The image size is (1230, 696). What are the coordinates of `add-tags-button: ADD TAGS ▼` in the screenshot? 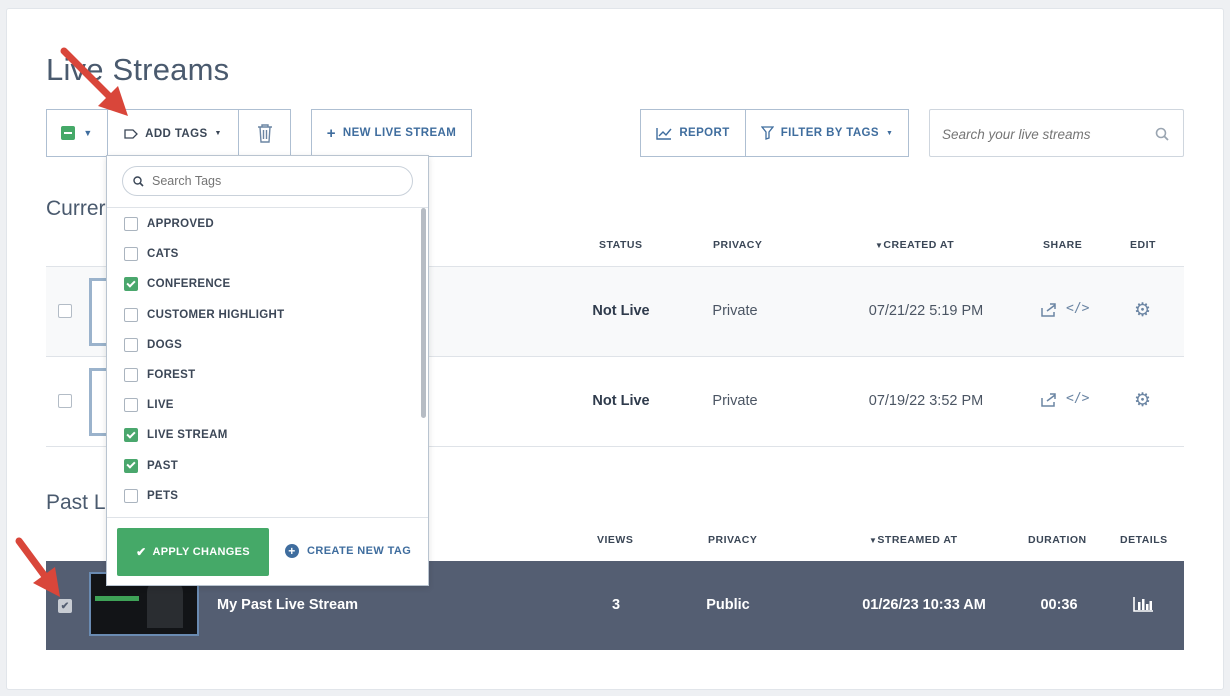 It's located at (173, 133).